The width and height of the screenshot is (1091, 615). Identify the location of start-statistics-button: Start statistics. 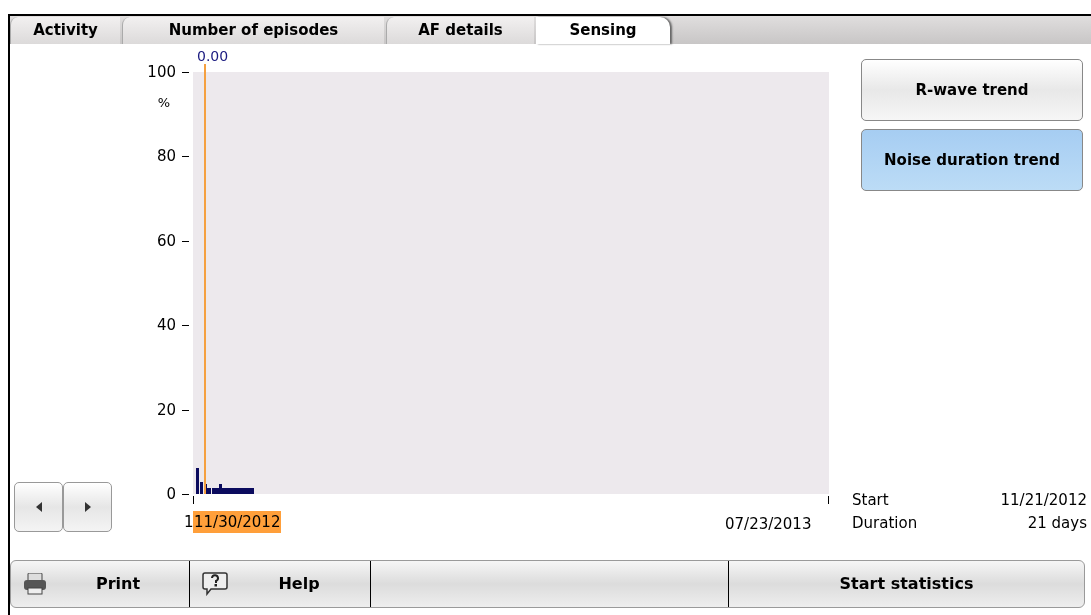
(906, 584).